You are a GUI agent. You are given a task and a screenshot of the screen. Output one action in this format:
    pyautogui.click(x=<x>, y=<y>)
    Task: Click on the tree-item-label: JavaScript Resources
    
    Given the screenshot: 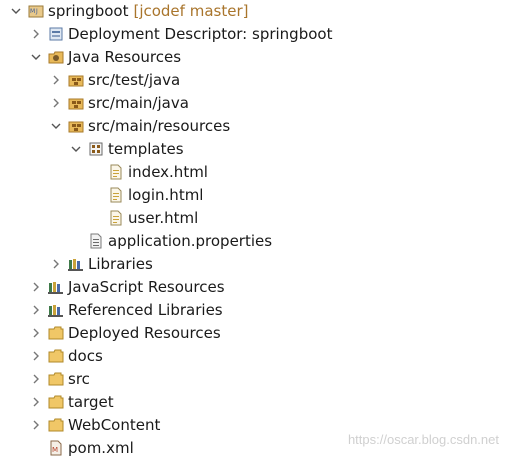 What is the action you would take?
    pyautogui.click(x=146, y=287)
    